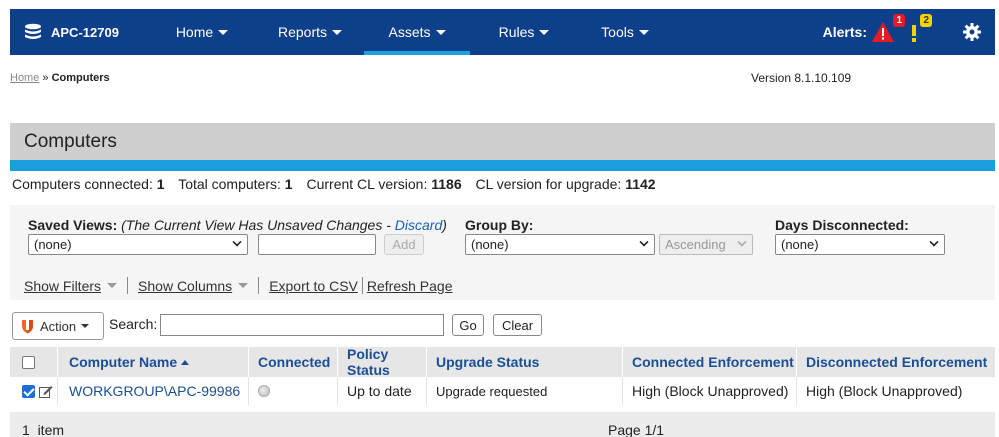 The image size is (999, 437). What do you see at coordinates (24, 78) in the screenshot?
I see `breadcrumb-home: Home` at bounding box center [24, 78].